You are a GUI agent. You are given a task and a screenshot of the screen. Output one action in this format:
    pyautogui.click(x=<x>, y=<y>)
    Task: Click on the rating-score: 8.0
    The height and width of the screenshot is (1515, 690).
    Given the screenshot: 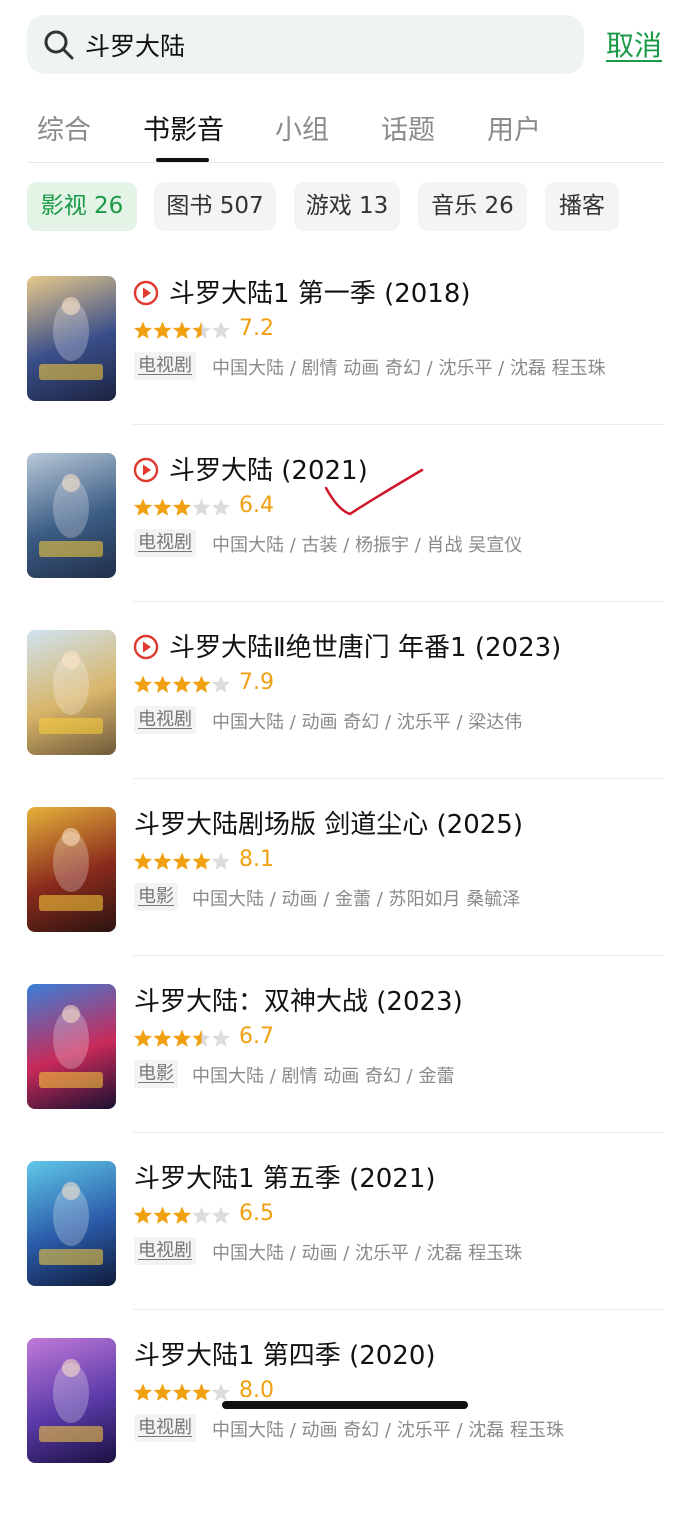 What is the action you would take?
    pyautogui.click(x=256, y=1390)
    